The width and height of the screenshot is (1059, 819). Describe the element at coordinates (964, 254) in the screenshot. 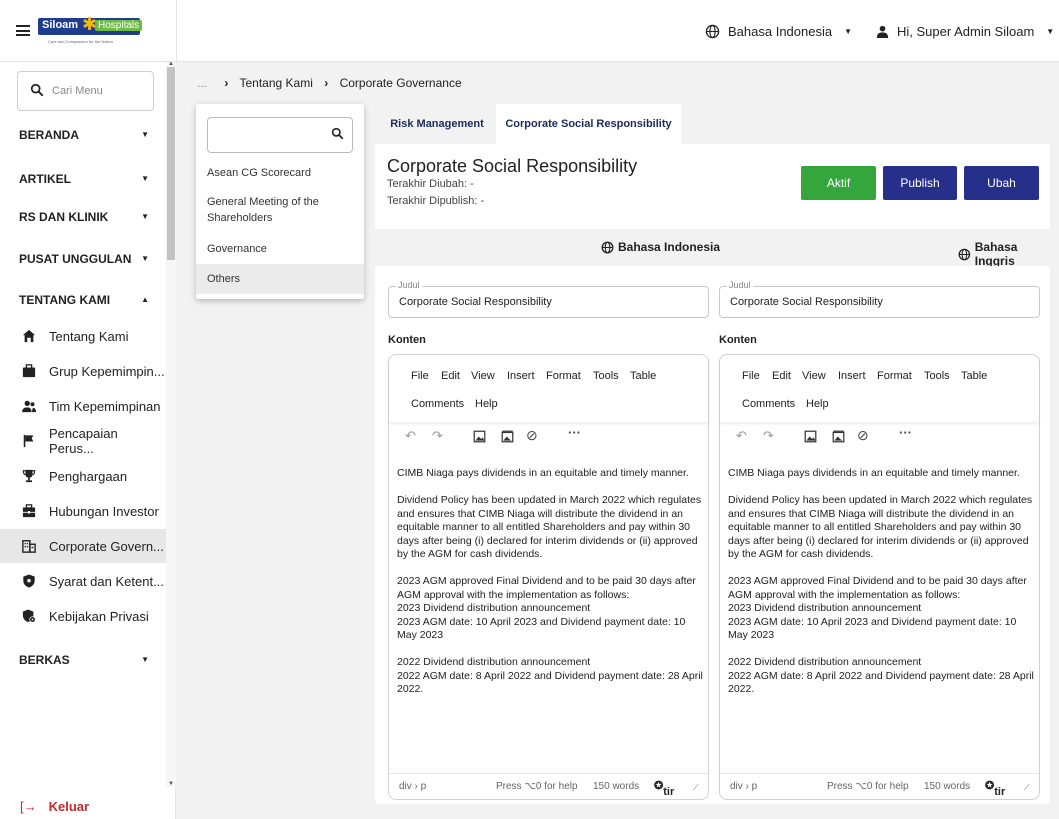

I see `globe-icon` at that location.